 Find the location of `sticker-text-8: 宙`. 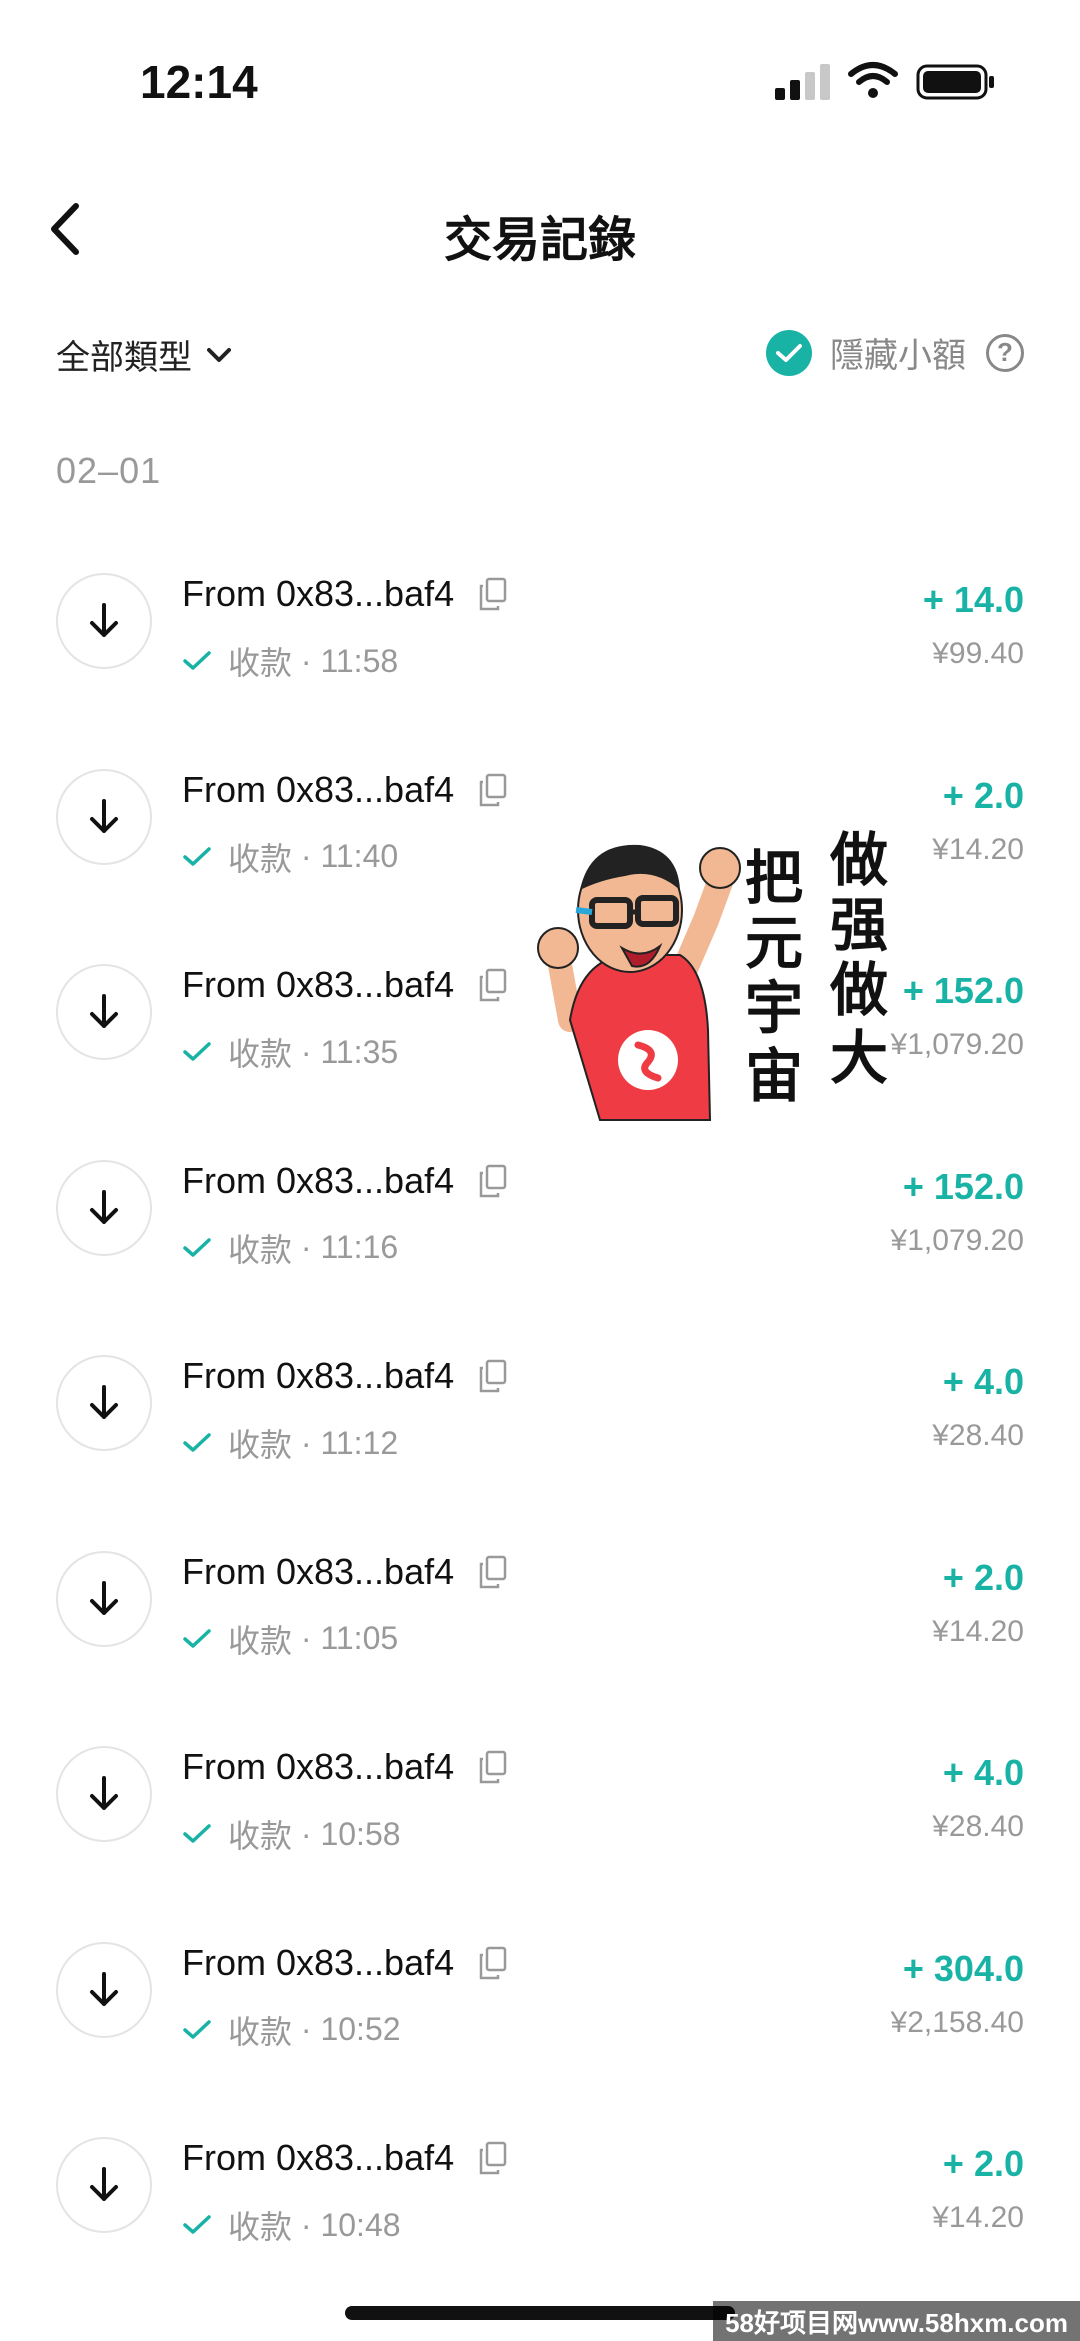

sticker-text-8: 宙 is located at coordinates (774, 1076).